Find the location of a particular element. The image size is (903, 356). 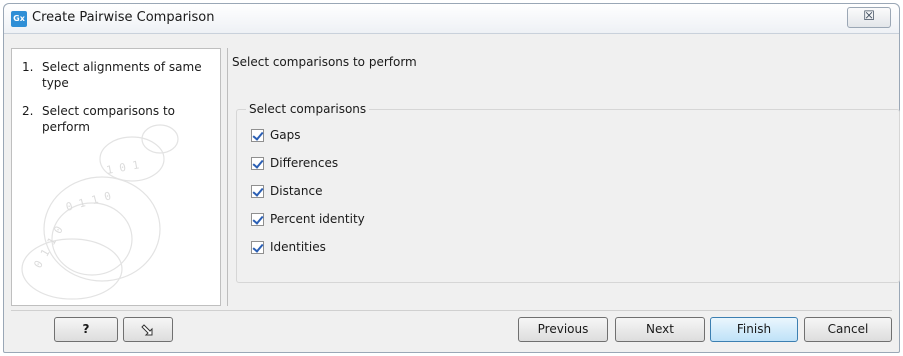

group-label: Select comparisons is located at coordinates (308, 109).